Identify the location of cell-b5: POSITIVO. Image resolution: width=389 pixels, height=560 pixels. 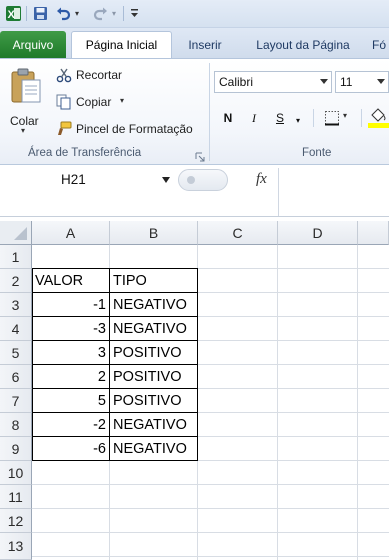
(153, 353).